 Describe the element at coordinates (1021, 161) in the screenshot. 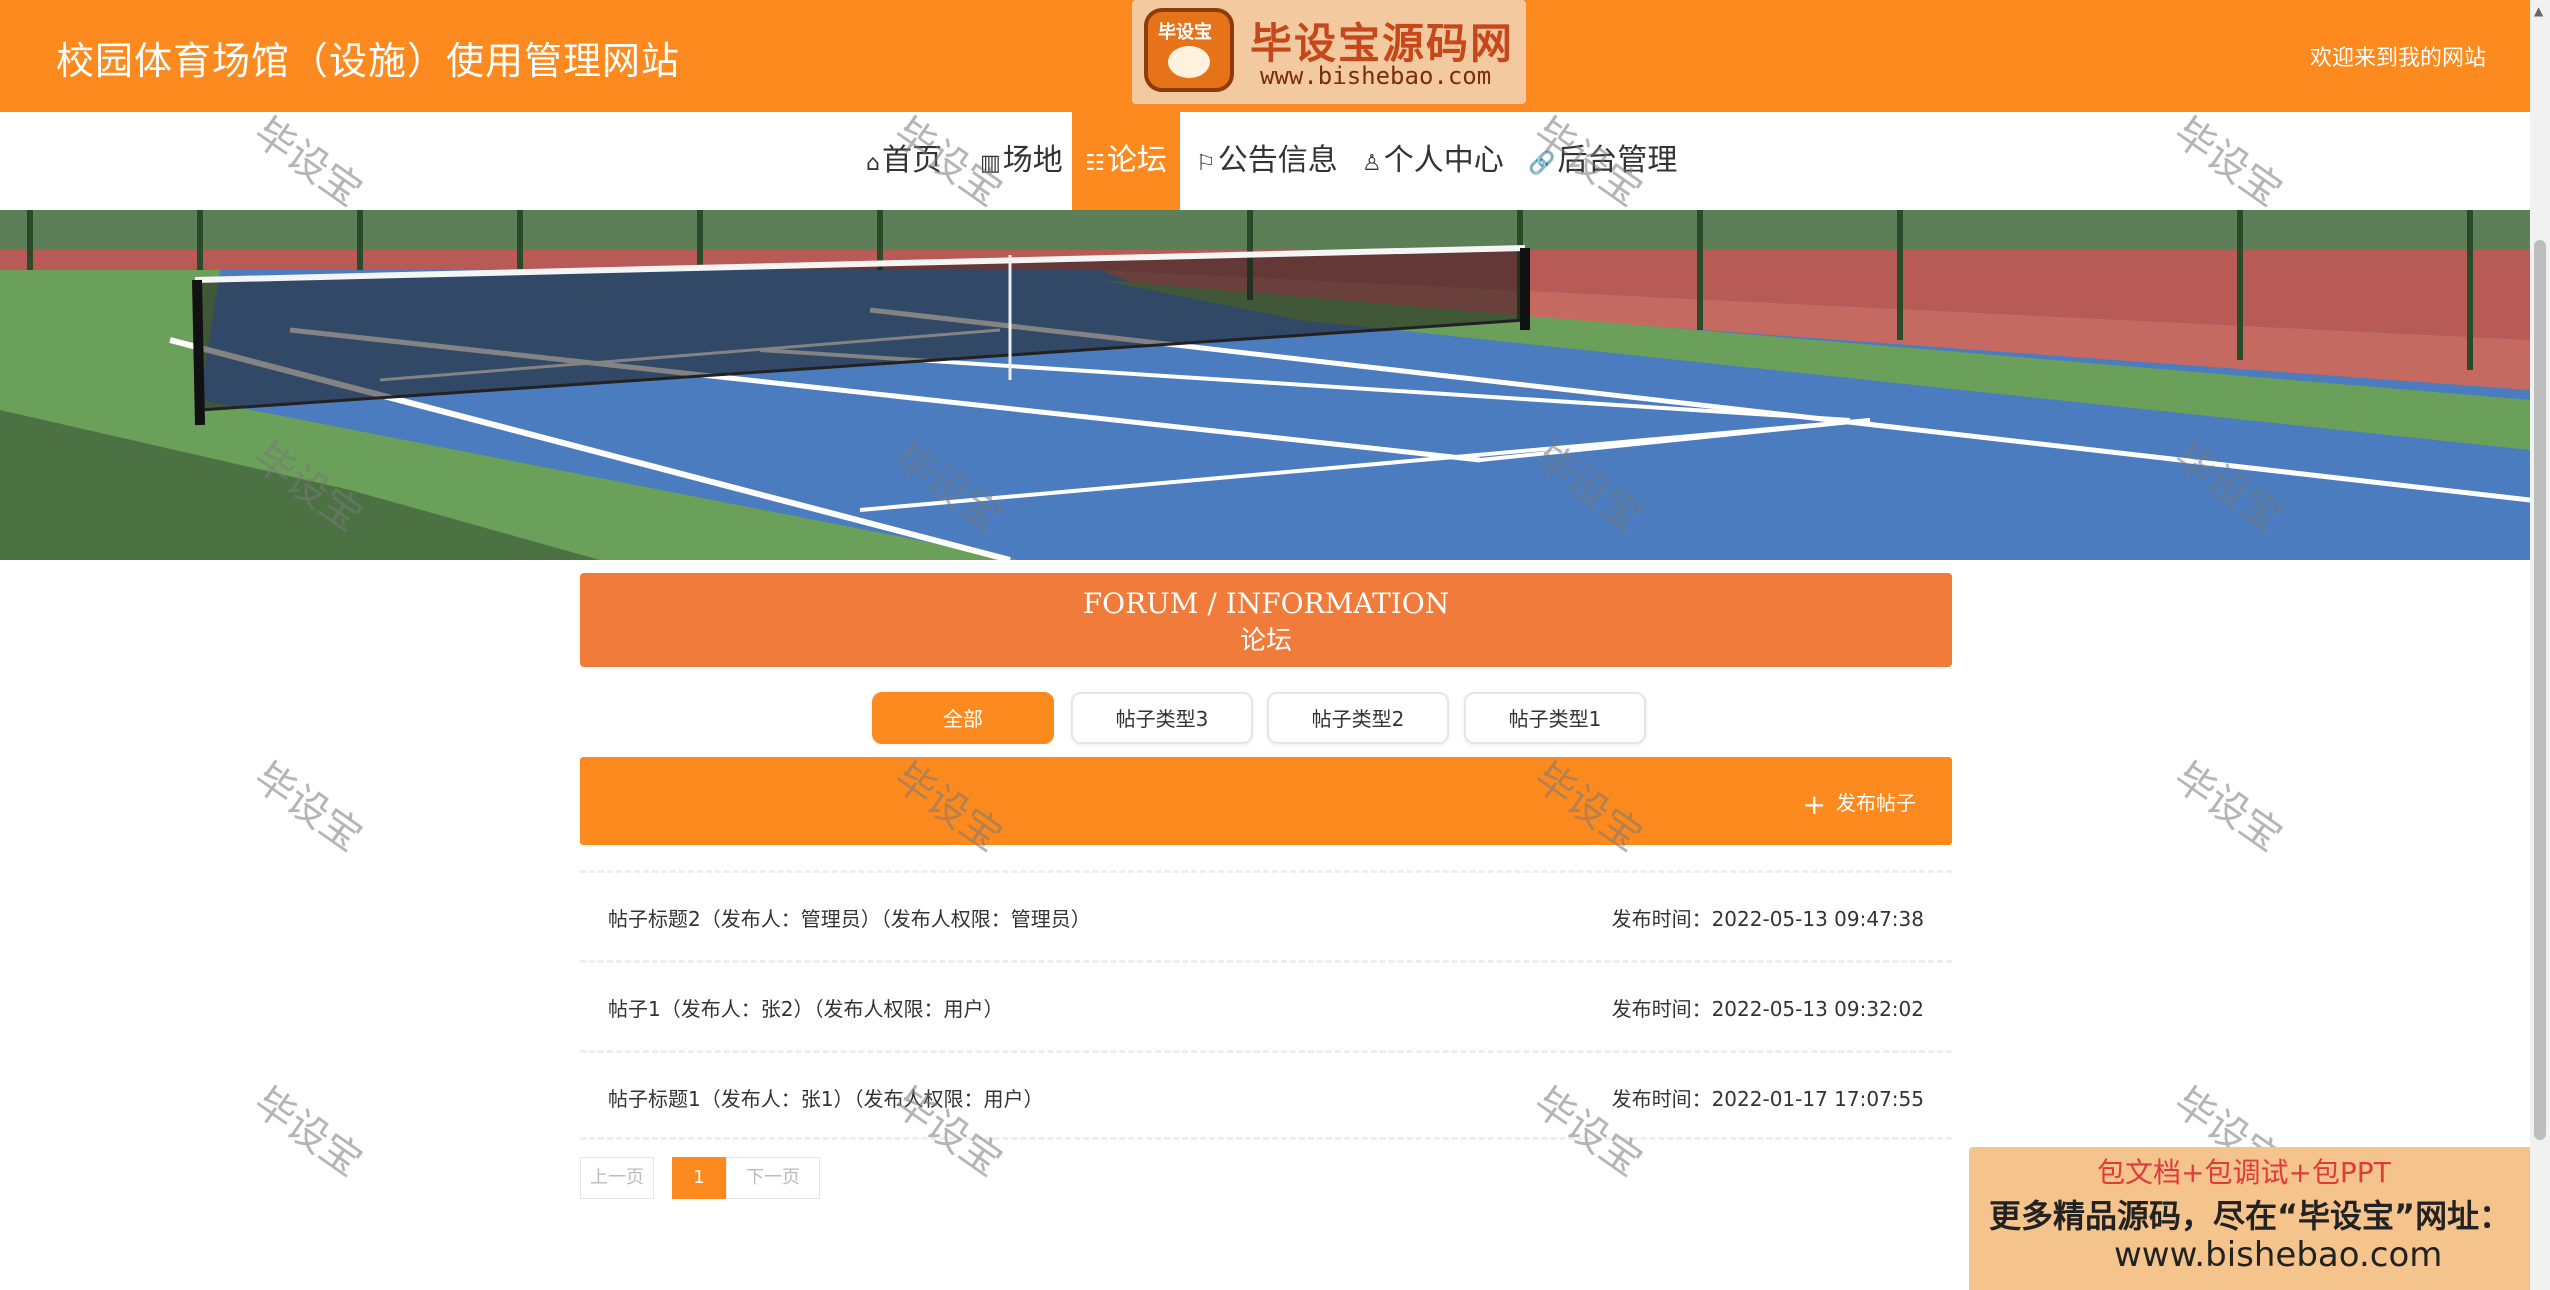

I see `nav-item-venue: ▥场地` at that location.